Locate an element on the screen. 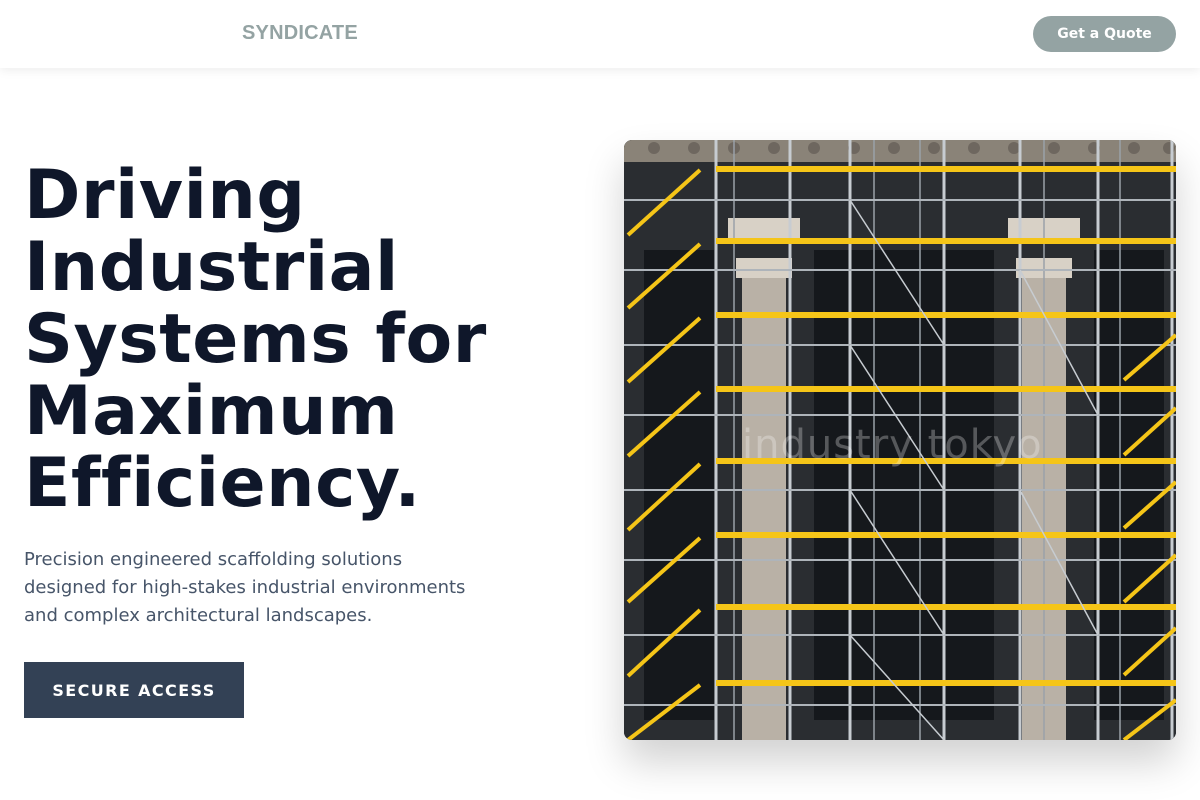  brand-logo: SYNDICATE is located at coordinates (300, 33).